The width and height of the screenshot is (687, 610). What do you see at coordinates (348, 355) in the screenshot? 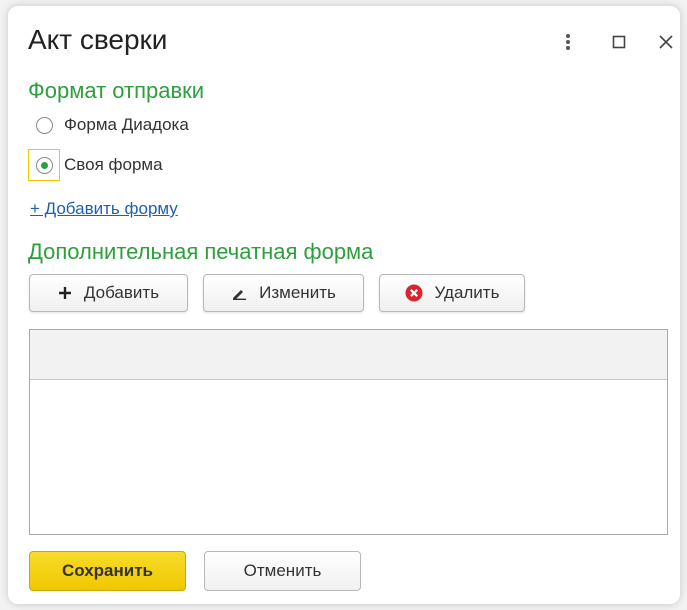
I see `table-header` at bounding box center [348, 355].